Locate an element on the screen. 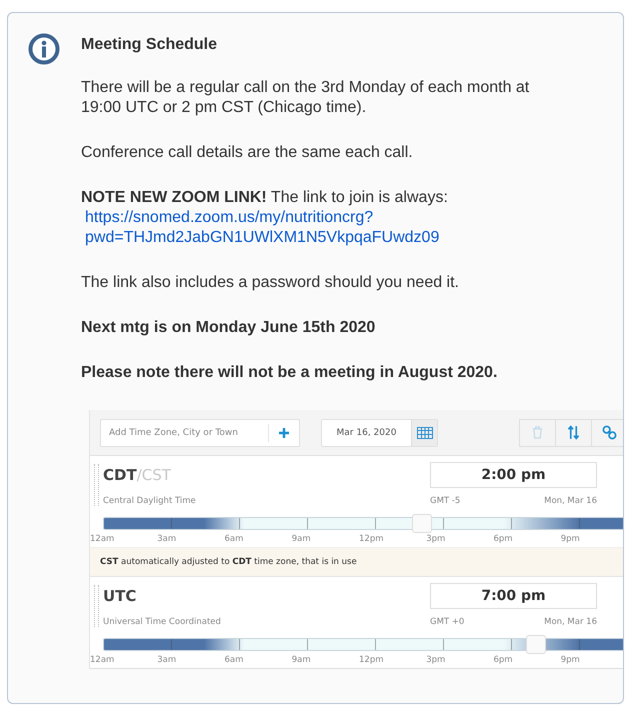  gmt-offset: GMT +0 is located at coordinates (447, 622).